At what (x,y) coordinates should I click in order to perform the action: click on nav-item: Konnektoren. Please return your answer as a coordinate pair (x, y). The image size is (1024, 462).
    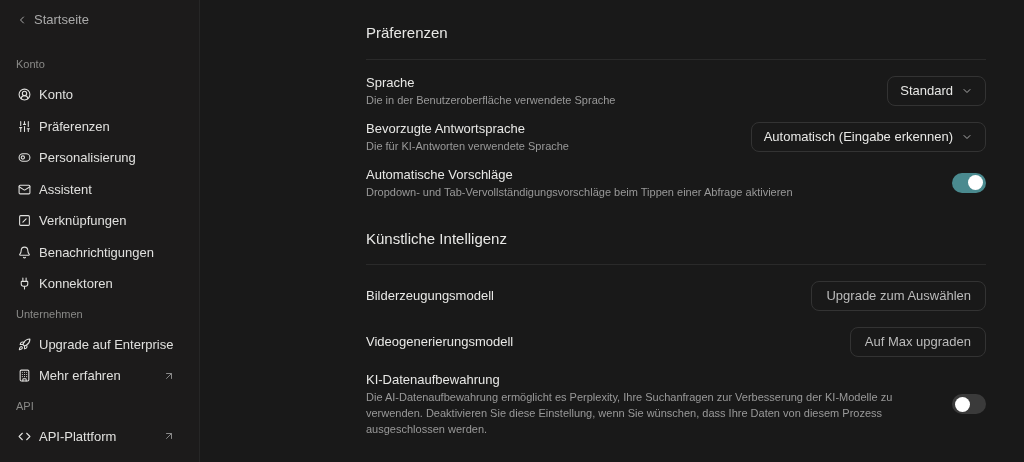
    Looking at the image, I should click on (99, 284).